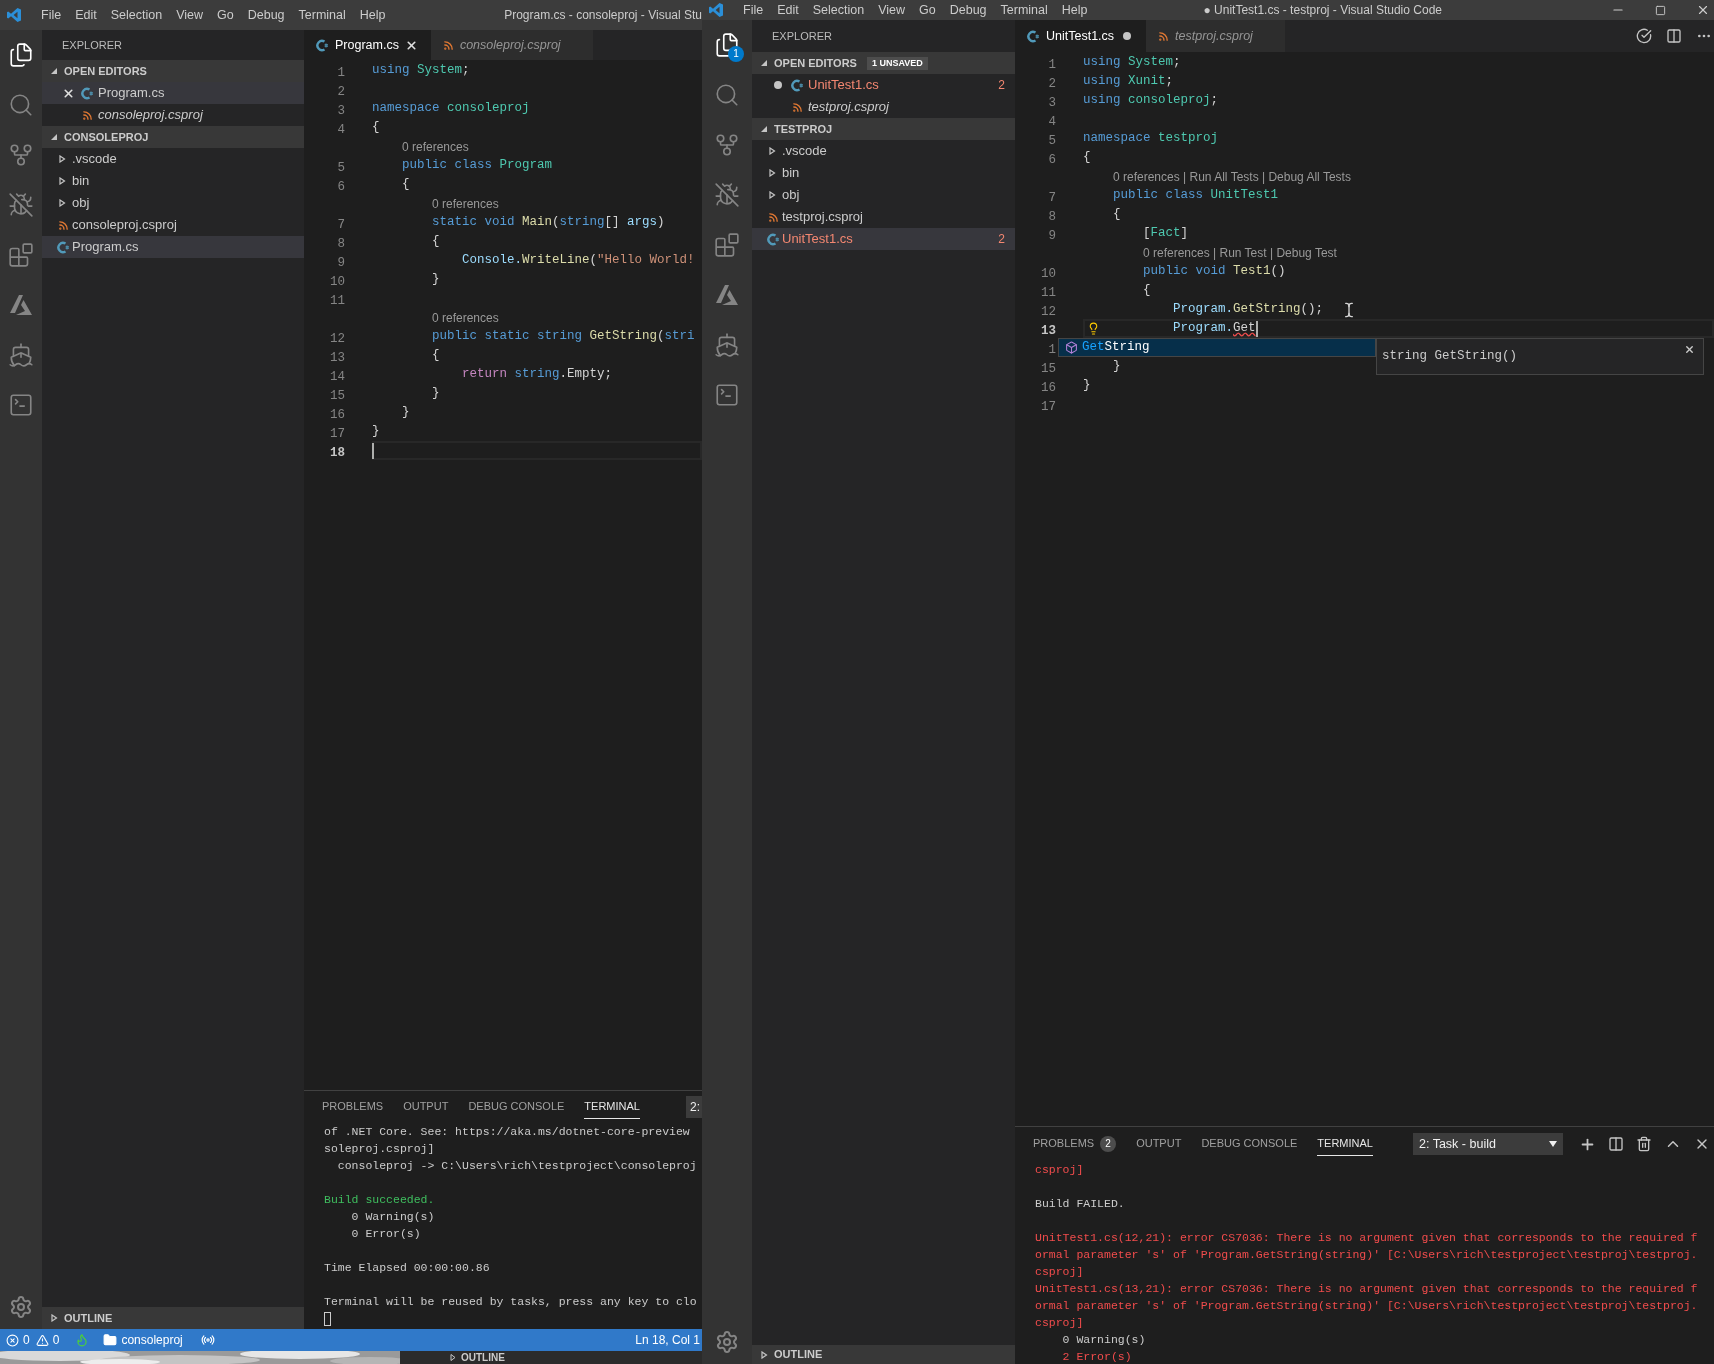  Describe the element at coordinates (668, 1340) in the screenshot. I see `cursor-position: Ln 18, Col 1` at that location.